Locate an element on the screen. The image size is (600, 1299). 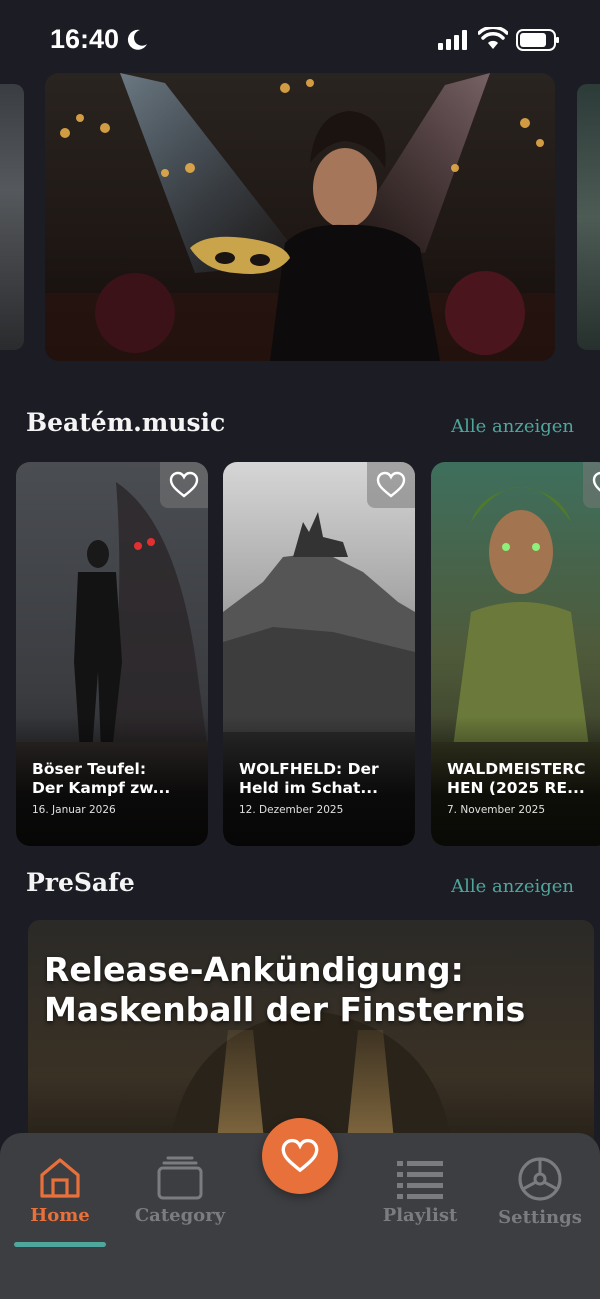
card-date: 12. Dezember 2025 is located at coordinates (291, 810).